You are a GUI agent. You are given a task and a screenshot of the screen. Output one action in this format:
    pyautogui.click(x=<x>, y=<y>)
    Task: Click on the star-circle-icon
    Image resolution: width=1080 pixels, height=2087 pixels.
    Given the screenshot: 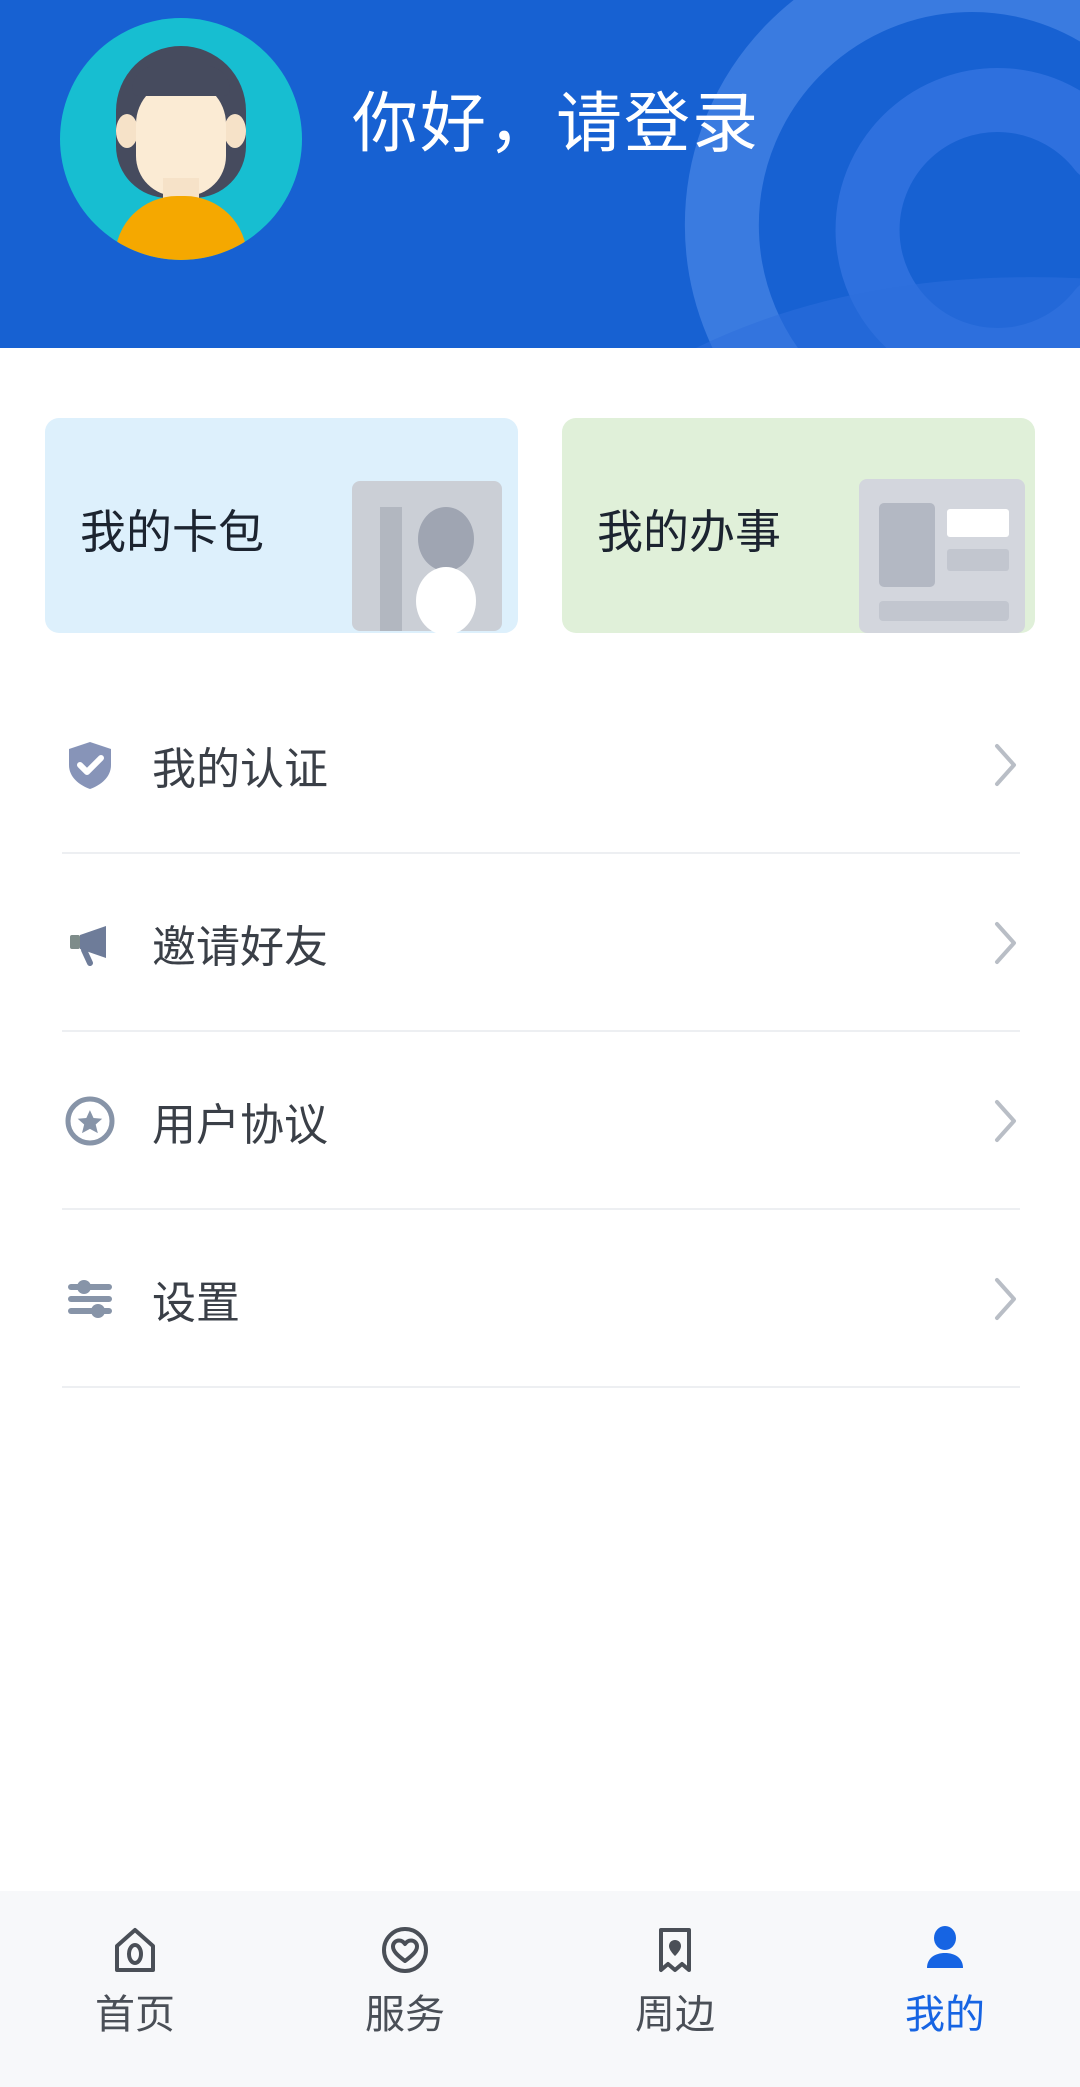 What is the action you would take?
    pyautogui.click(x=90, y=1121)
    